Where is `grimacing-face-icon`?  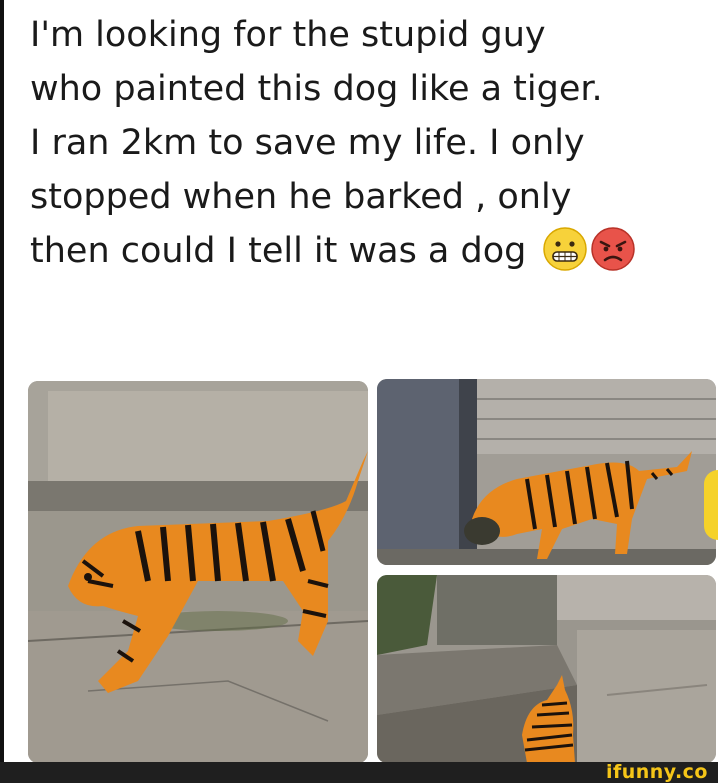
grimacing-face-icon is located at coordinates (564, 249).